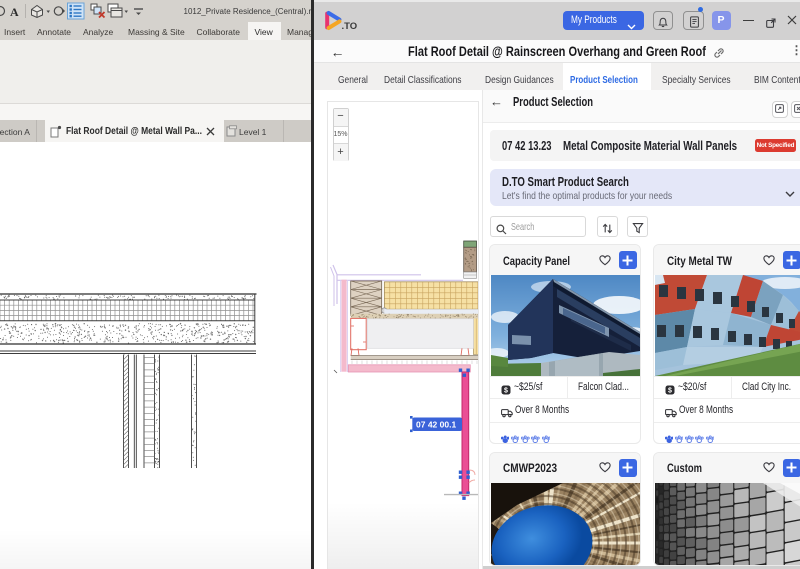  Describe the element at coordinates (436, 424) in the screenshot. I see `svg-text: 07 42 00.1` at that location.